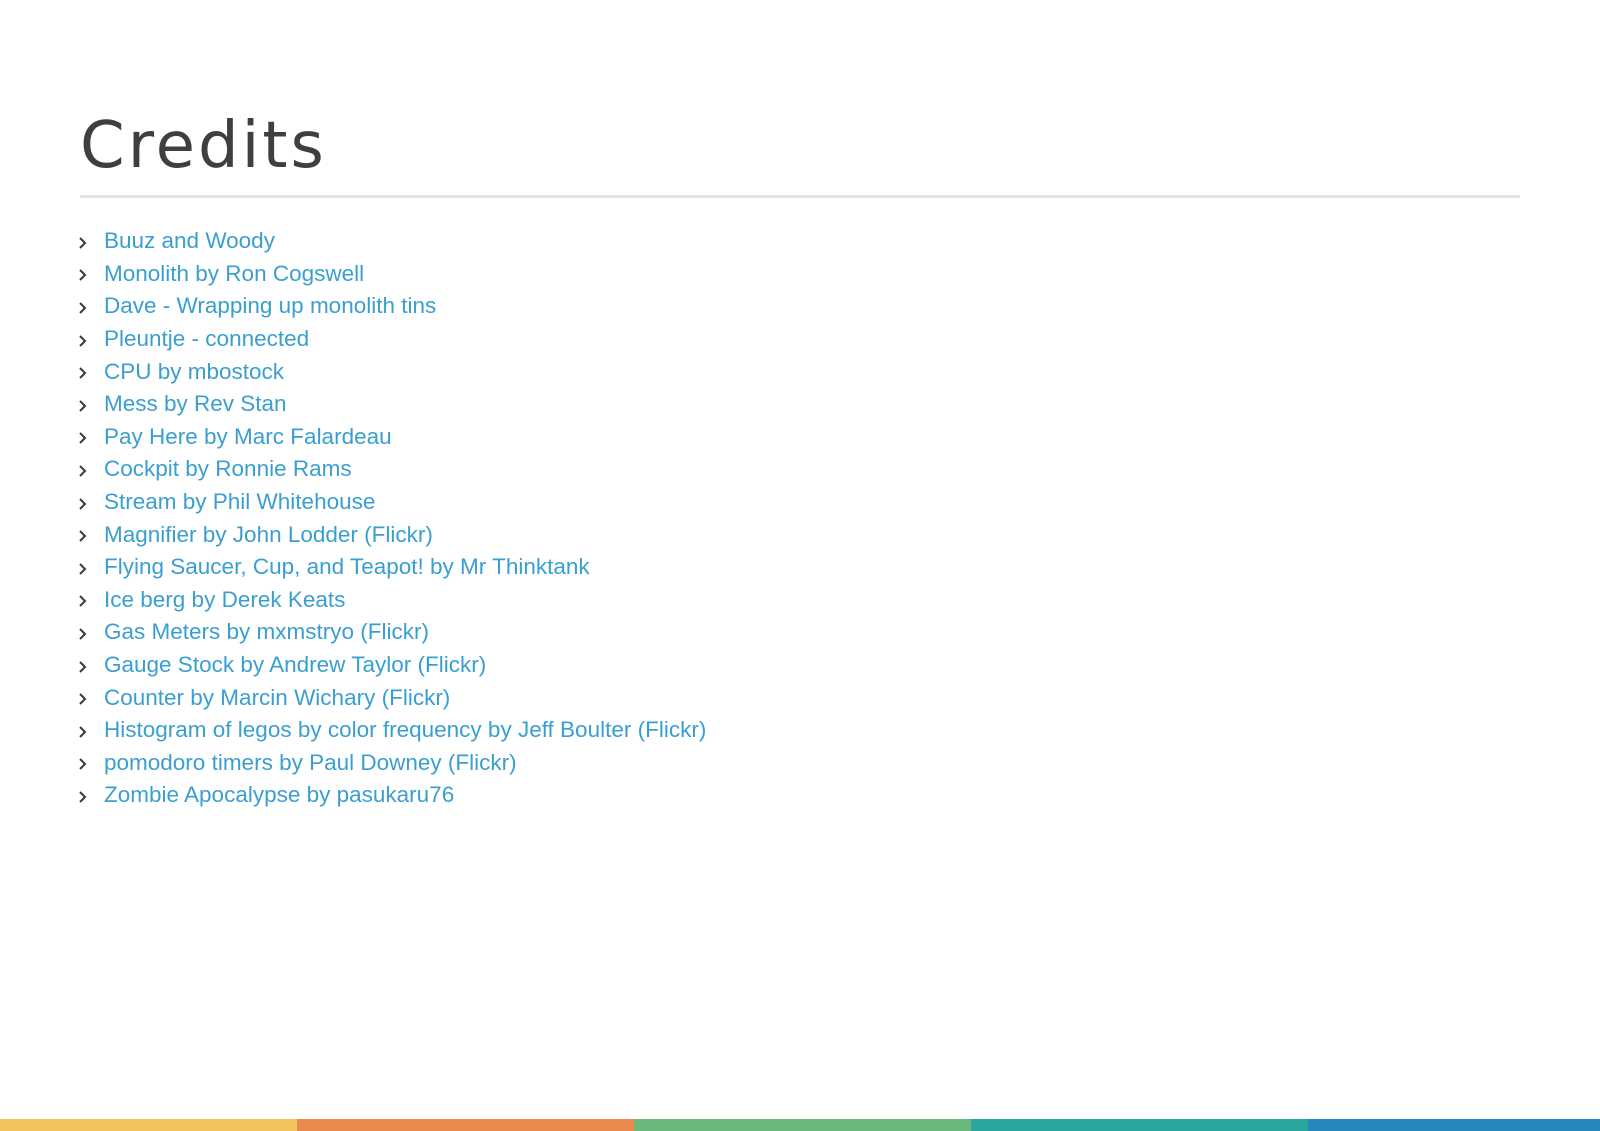  What do you see at coordinates (392, 274) in the screenshot?
I see `credit-list-item: Monolith by Ron Cogswell` at bounding box center [392, 274].